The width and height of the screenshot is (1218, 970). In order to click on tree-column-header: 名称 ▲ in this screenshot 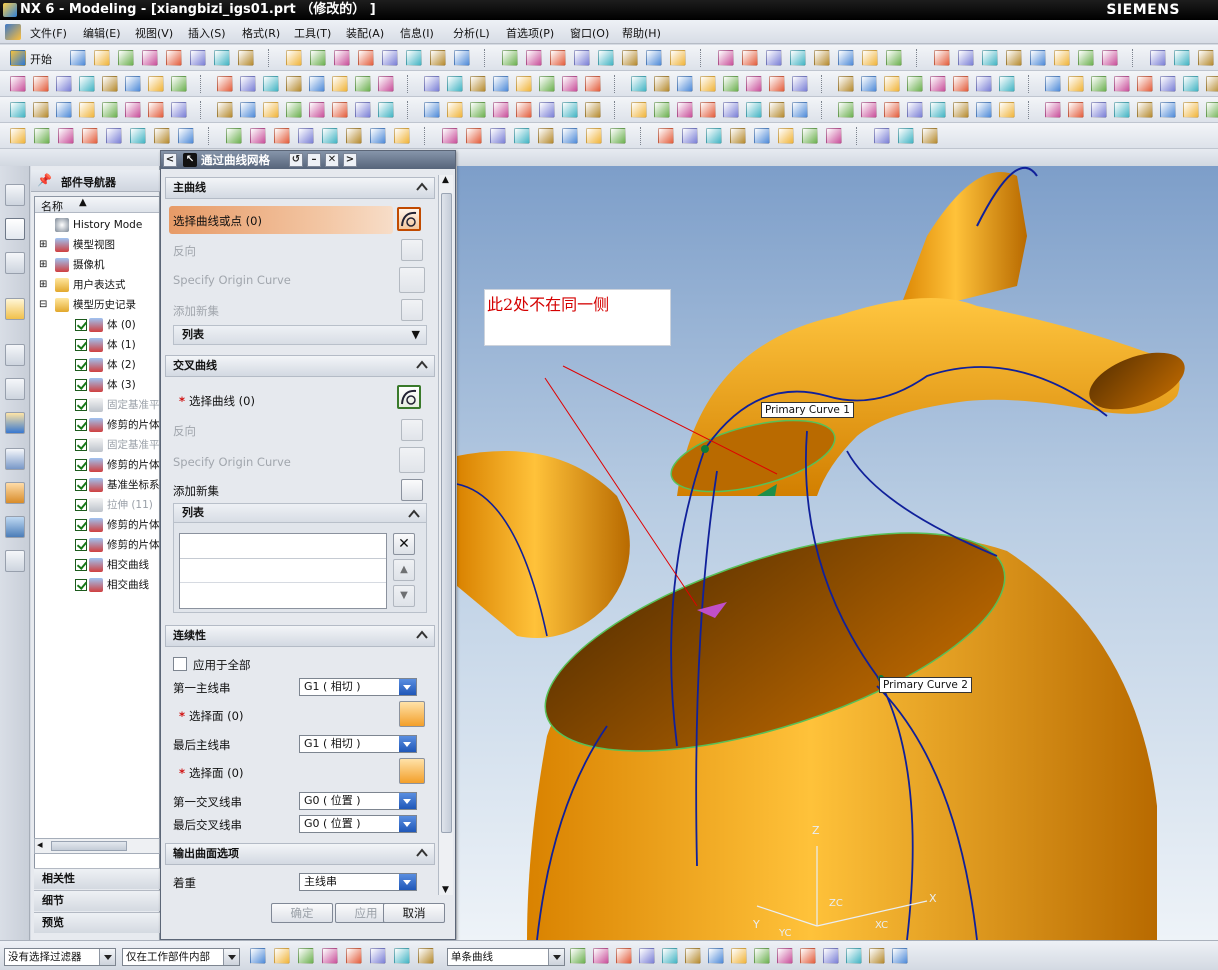, I will do `click(97, 205)`.